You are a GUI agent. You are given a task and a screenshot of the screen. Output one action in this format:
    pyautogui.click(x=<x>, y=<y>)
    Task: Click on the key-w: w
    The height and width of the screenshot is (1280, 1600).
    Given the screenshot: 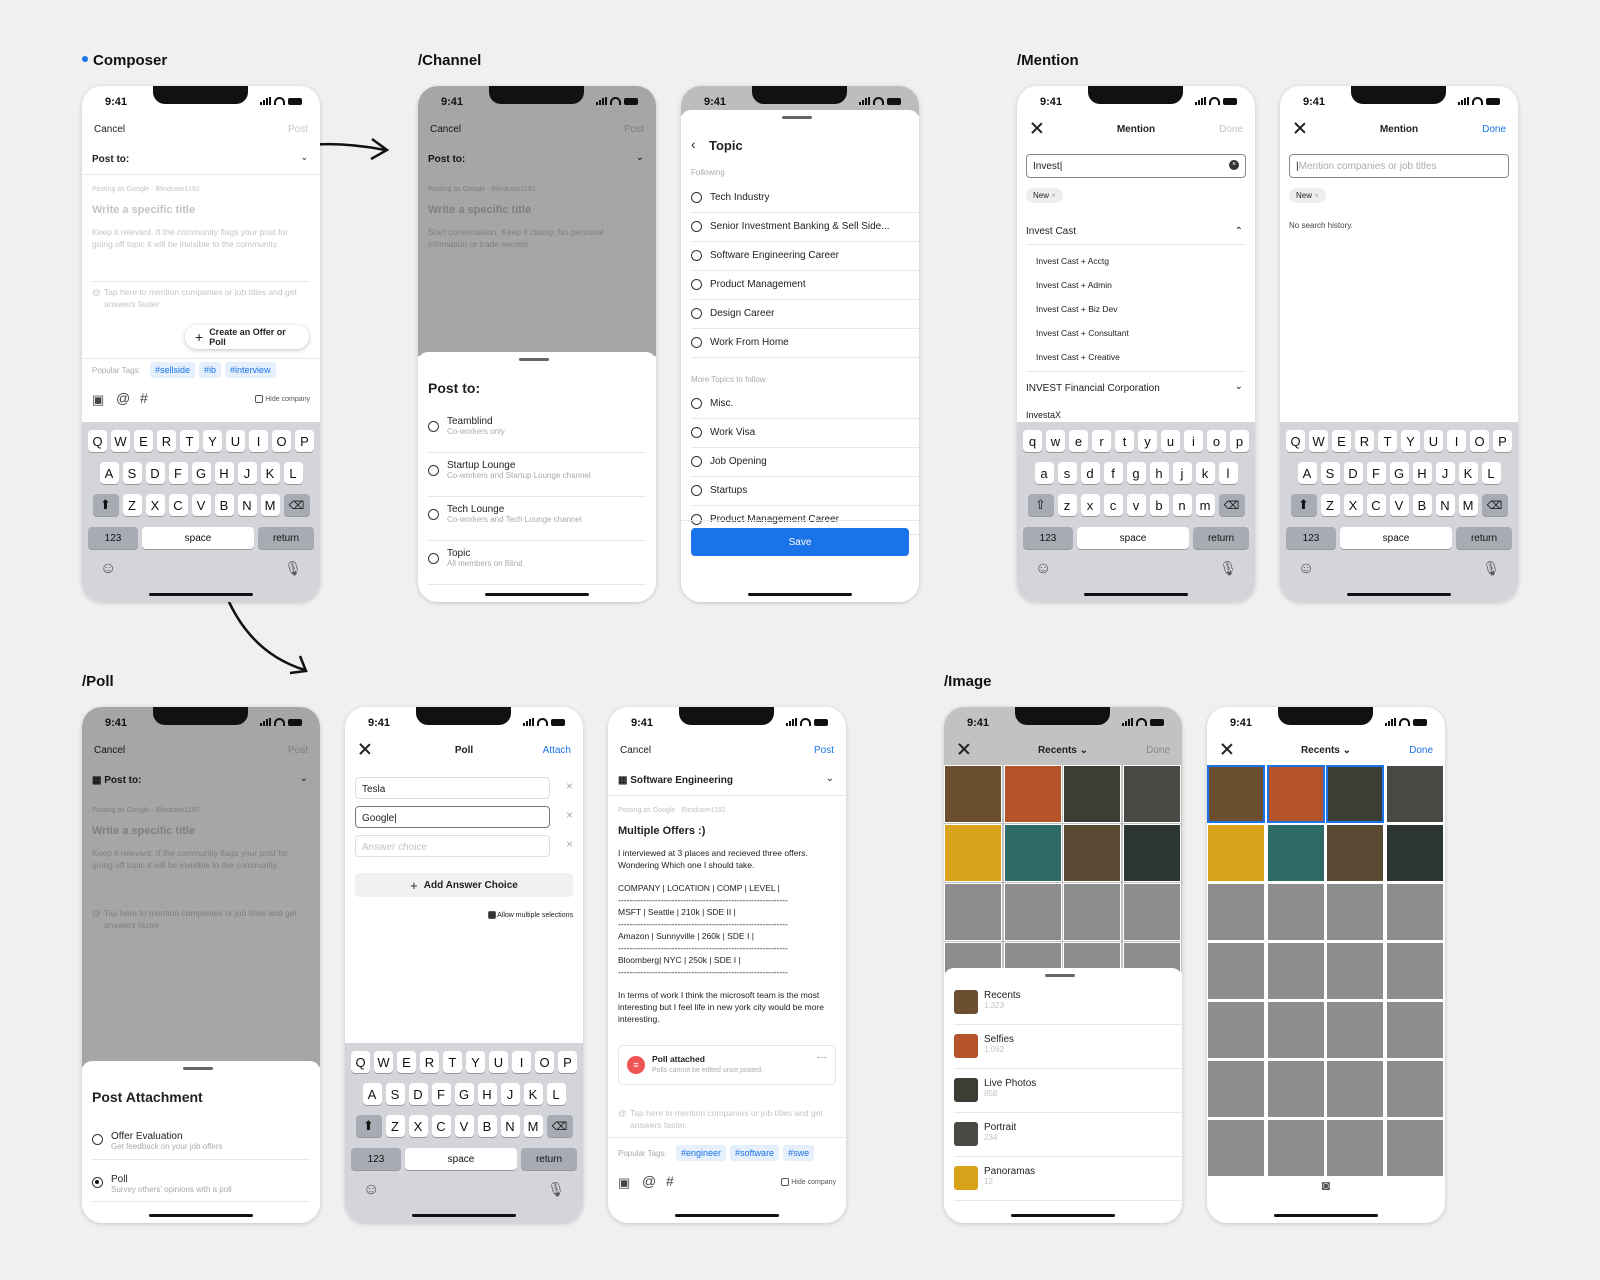 What is the action you would take?
    pyautogui.click(x=1055, y=441)
    